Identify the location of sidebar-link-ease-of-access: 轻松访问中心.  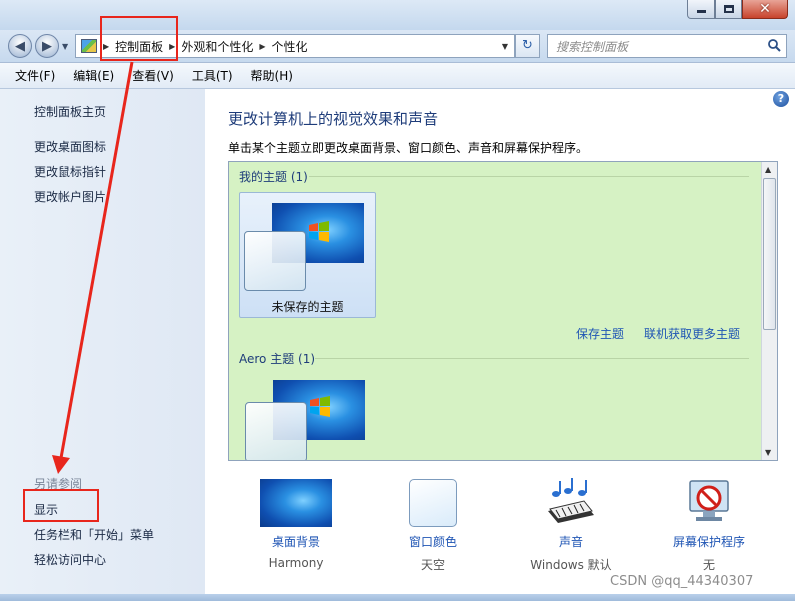
(70, 559).